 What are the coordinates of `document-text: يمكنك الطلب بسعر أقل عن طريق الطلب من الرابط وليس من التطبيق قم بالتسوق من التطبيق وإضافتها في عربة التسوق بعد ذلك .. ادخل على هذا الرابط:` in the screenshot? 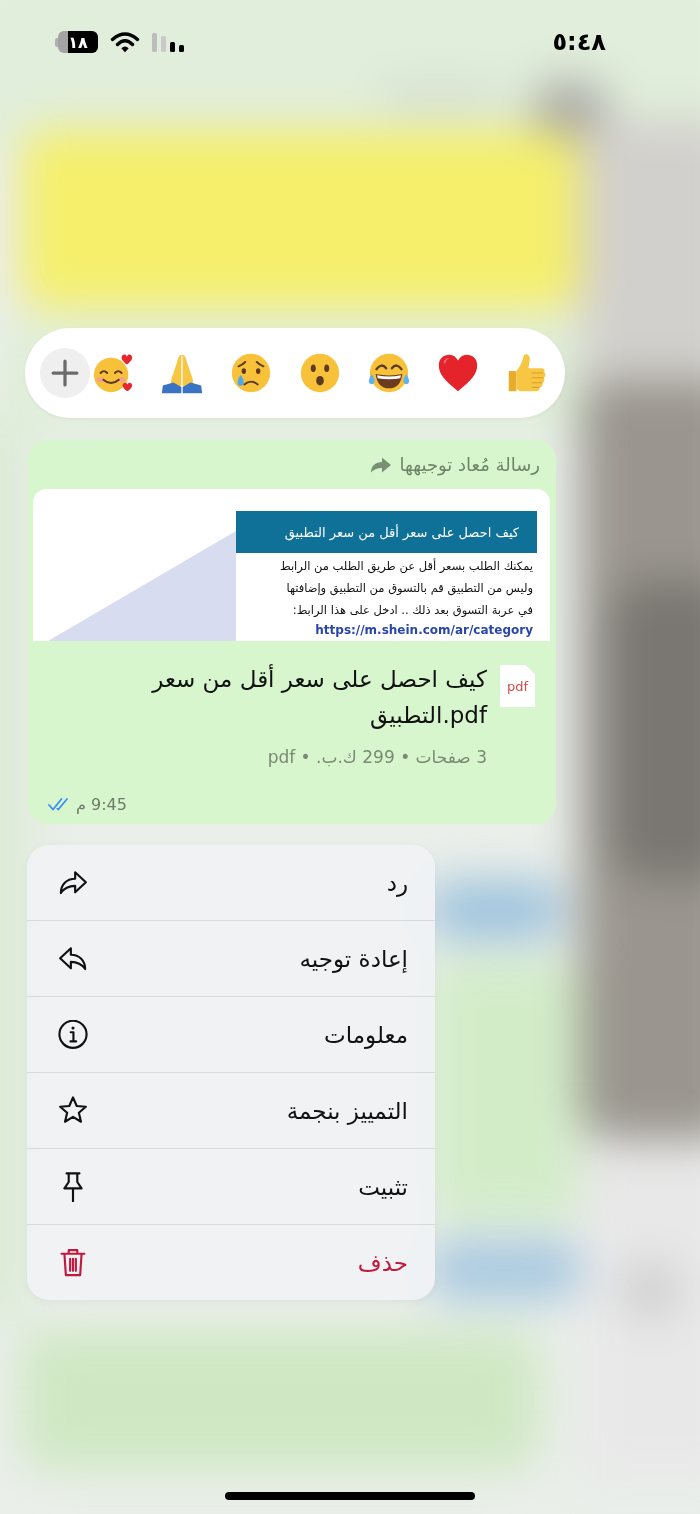 It's located at (406, 588).